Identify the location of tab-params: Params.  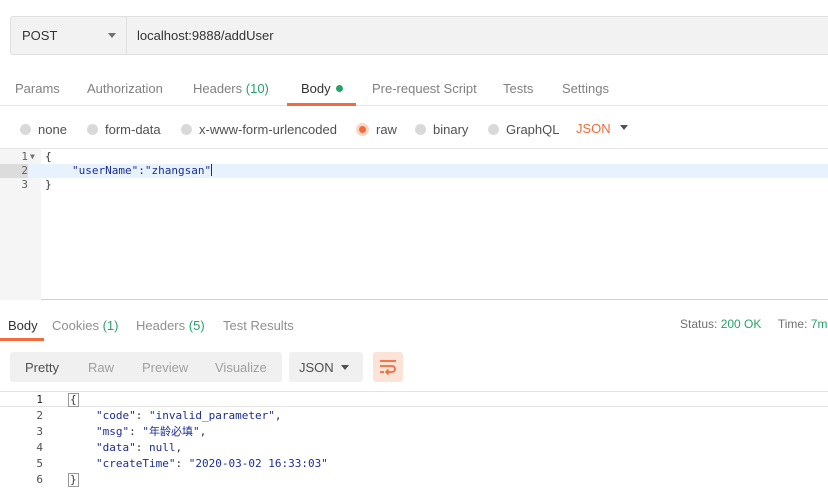
(37, 88).